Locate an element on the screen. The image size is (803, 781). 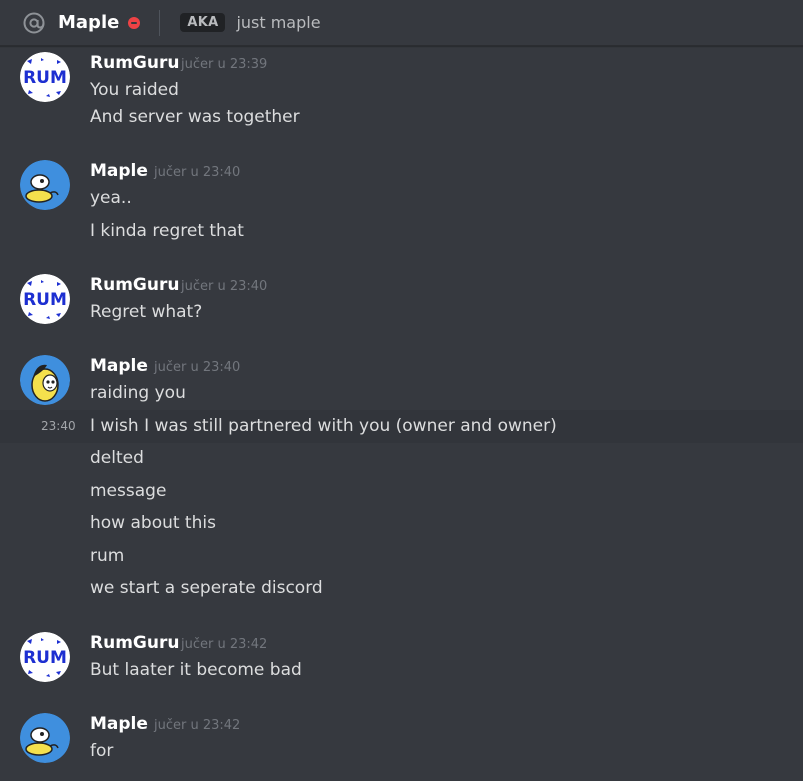
do-not-disturb-status-icon is located at coordinates (134, 22).